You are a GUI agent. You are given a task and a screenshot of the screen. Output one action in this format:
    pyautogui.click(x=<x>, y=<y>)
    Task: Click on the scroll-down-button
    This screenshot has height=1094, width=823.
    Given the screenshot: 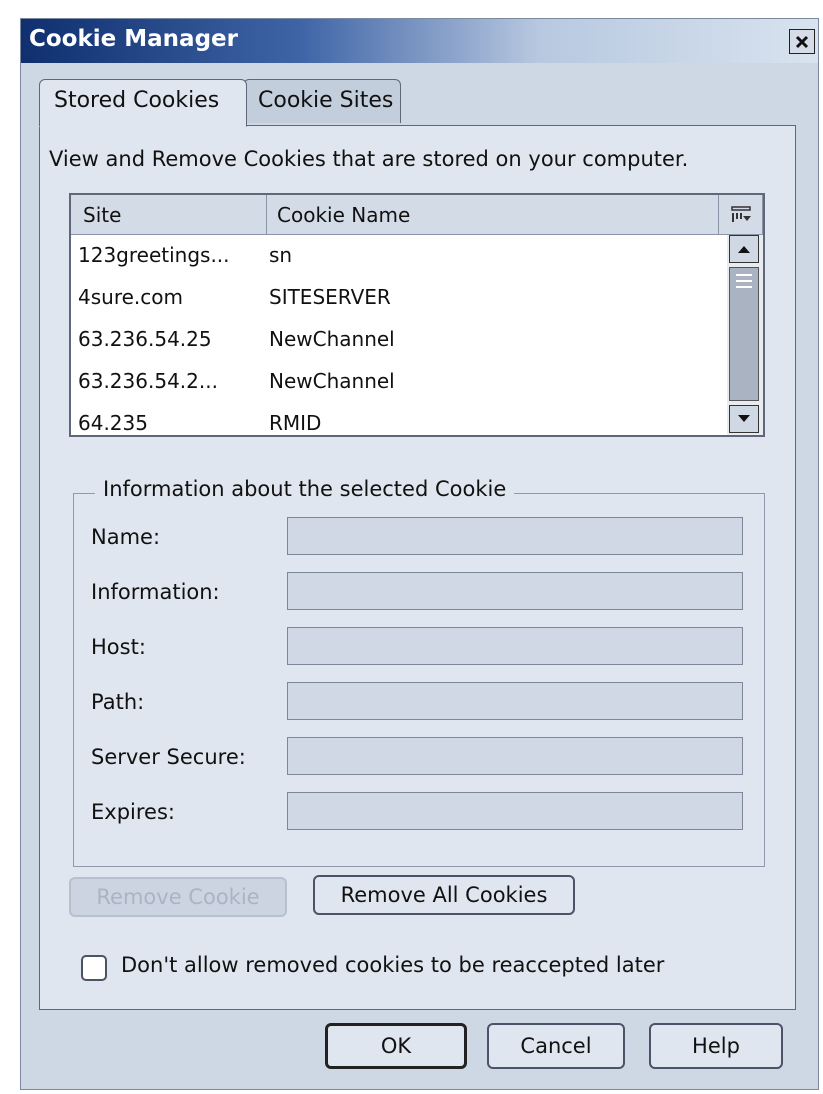 What is the action you would take?
    pyautogui.click(x=744, y=419)
    